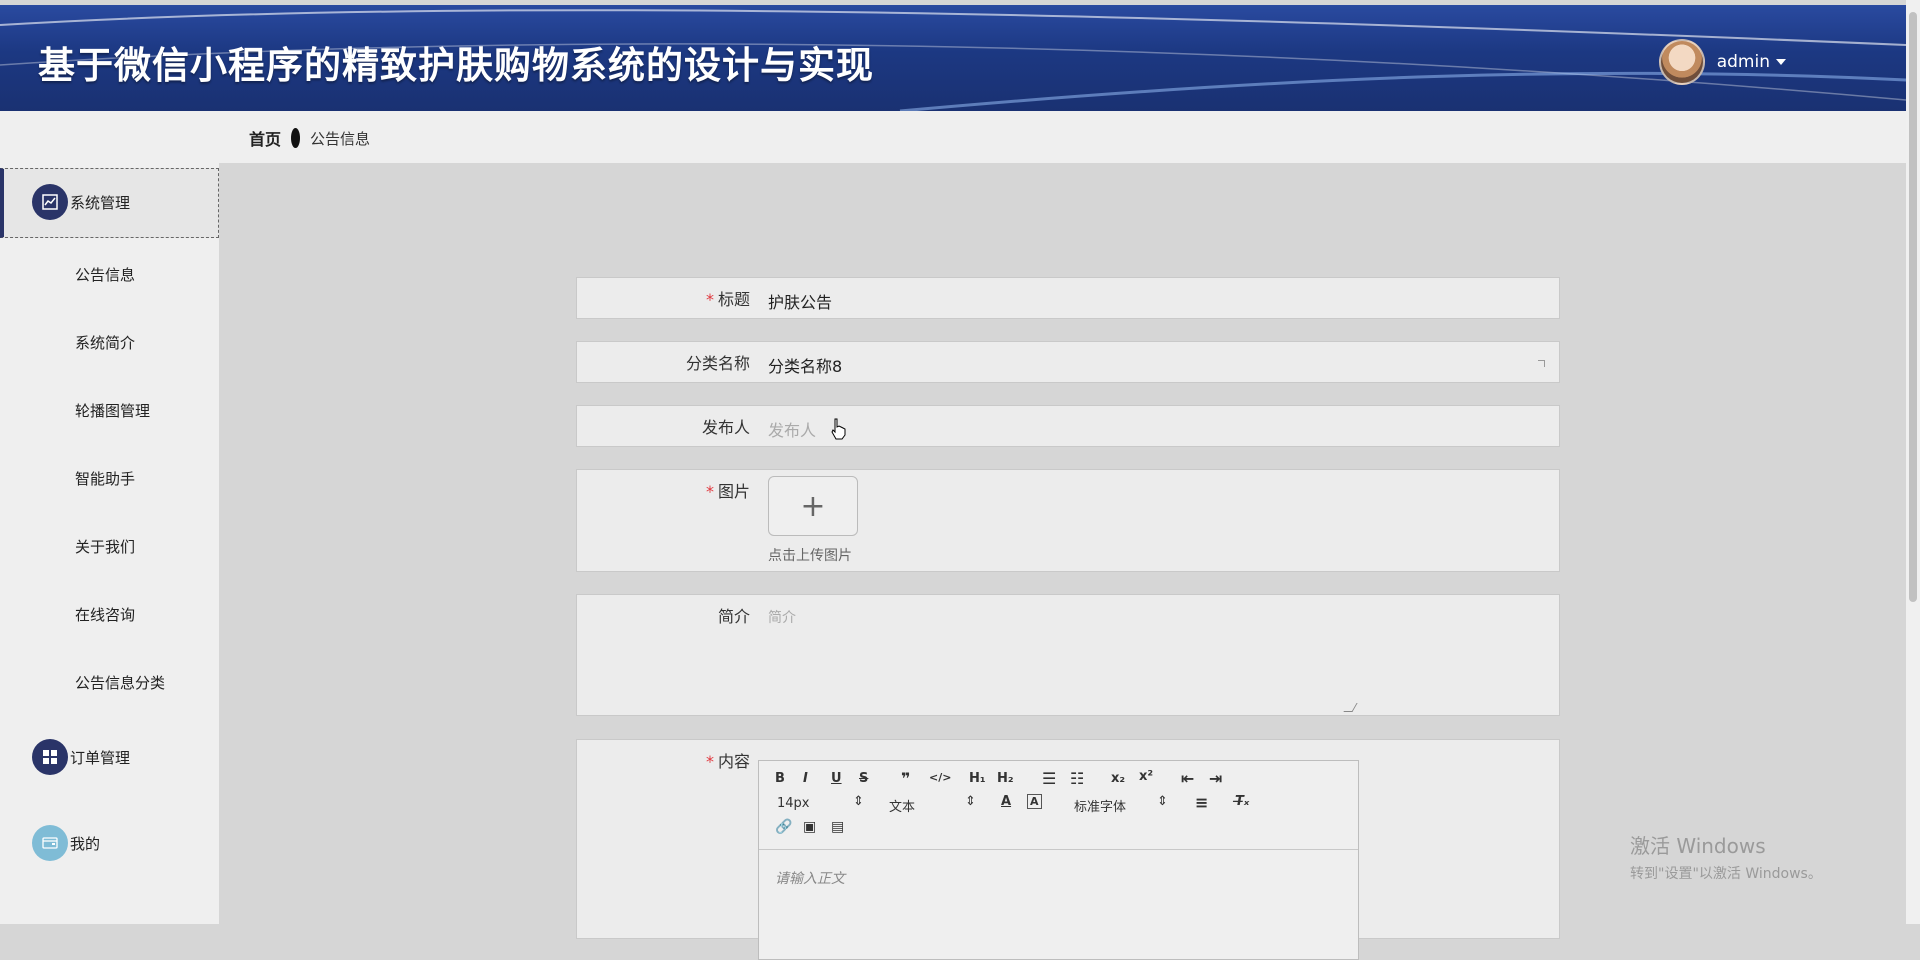 Image resolution: width=1920 pixels, height=960 pixels. Describe the element at coordinates (1118, 778) in the screenshot. I see `subscript-icon: x₂` at that location.